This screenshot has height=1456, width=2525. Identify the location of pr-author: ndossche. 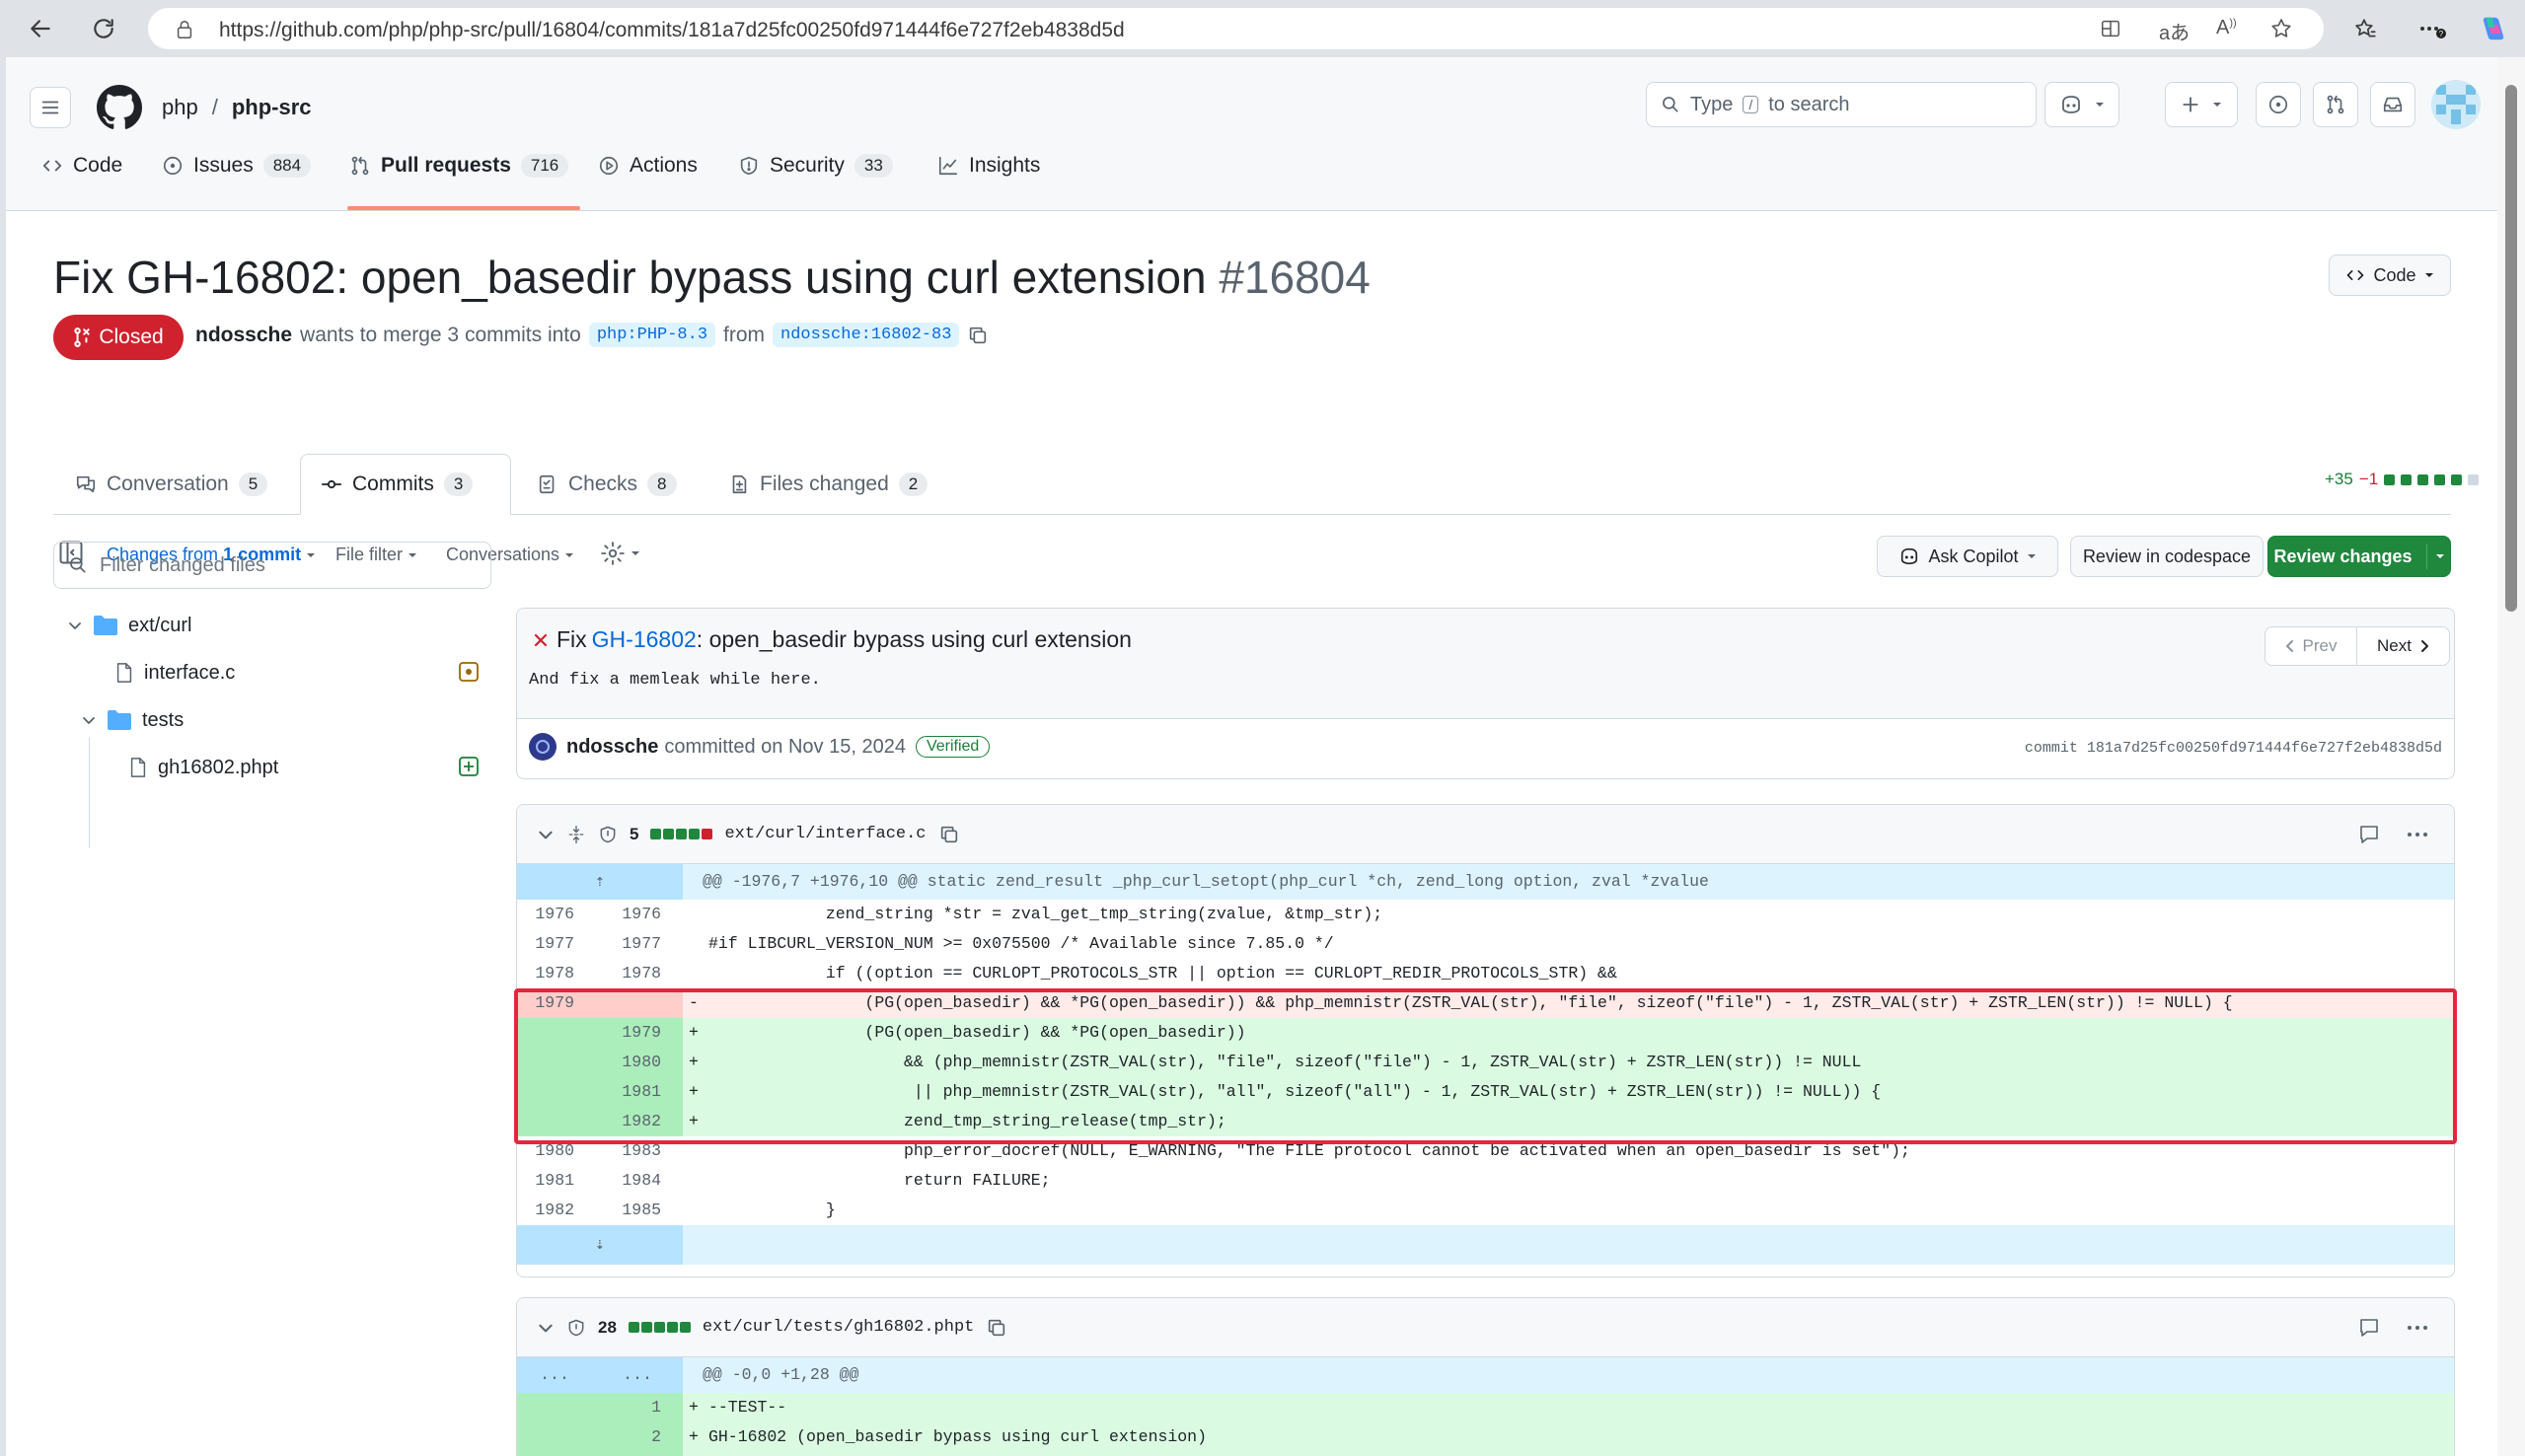
(243, 335).